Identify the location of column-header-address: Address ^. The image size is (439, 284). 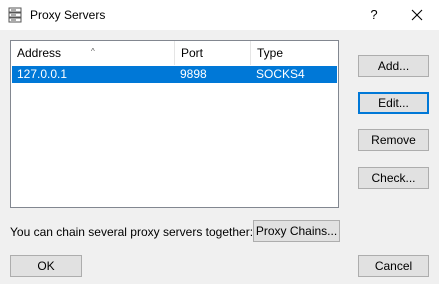
(93, 53).